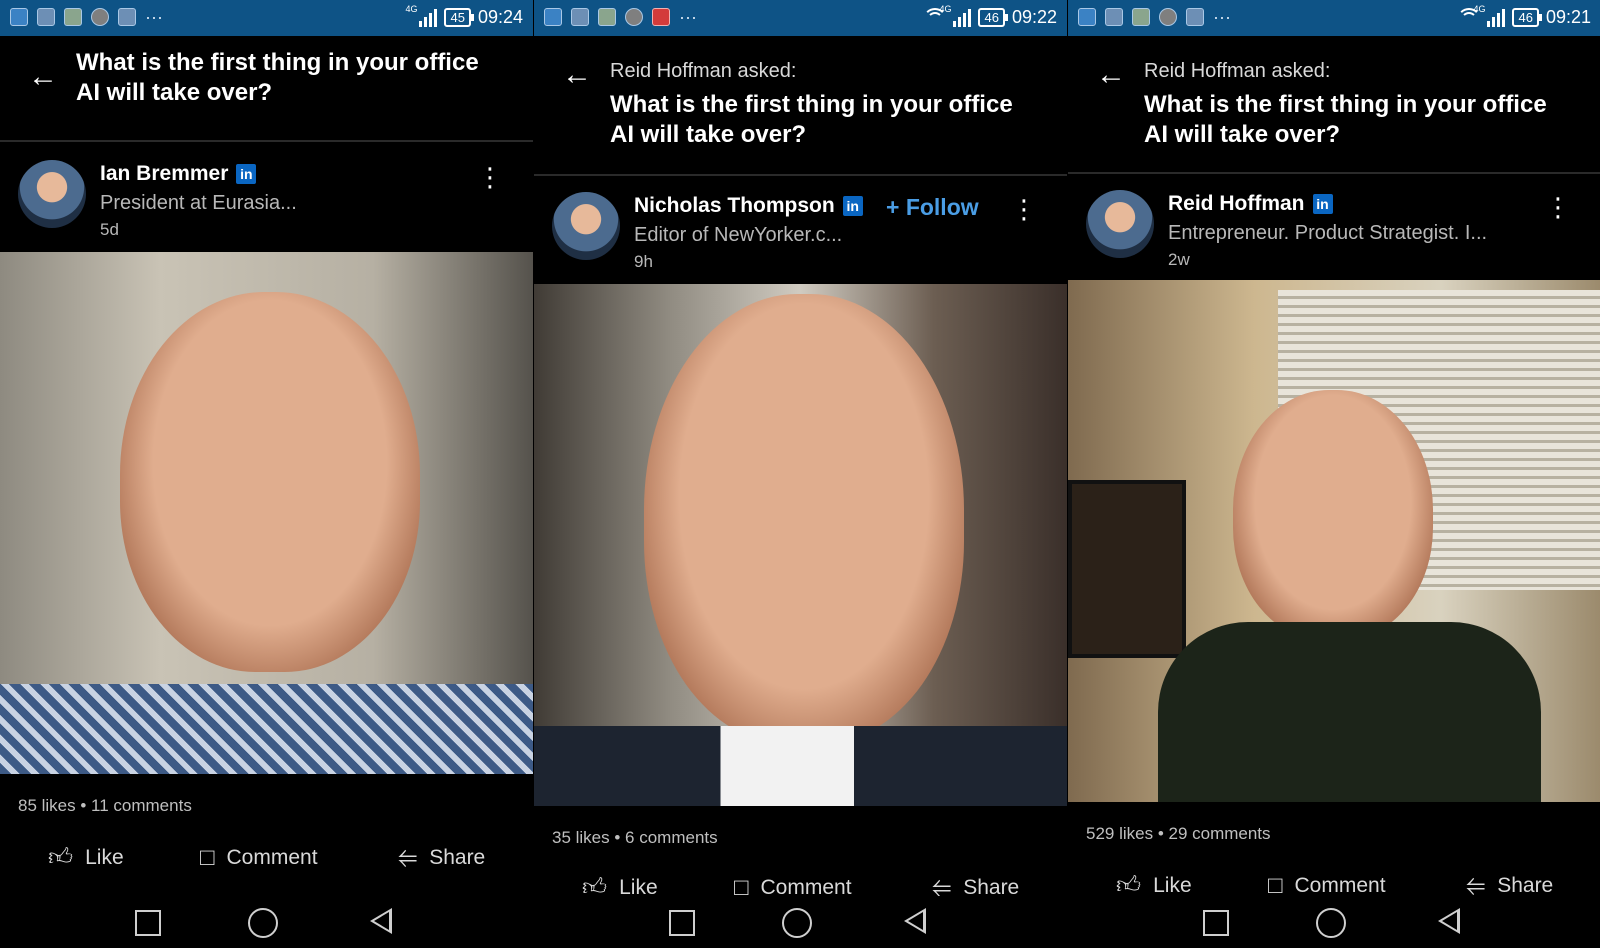 The width and height of the screenshot is (1600, 948). Describe the element at coordinates (1179, 259) in the screenshot. I see `post-time: 2w` at that location.